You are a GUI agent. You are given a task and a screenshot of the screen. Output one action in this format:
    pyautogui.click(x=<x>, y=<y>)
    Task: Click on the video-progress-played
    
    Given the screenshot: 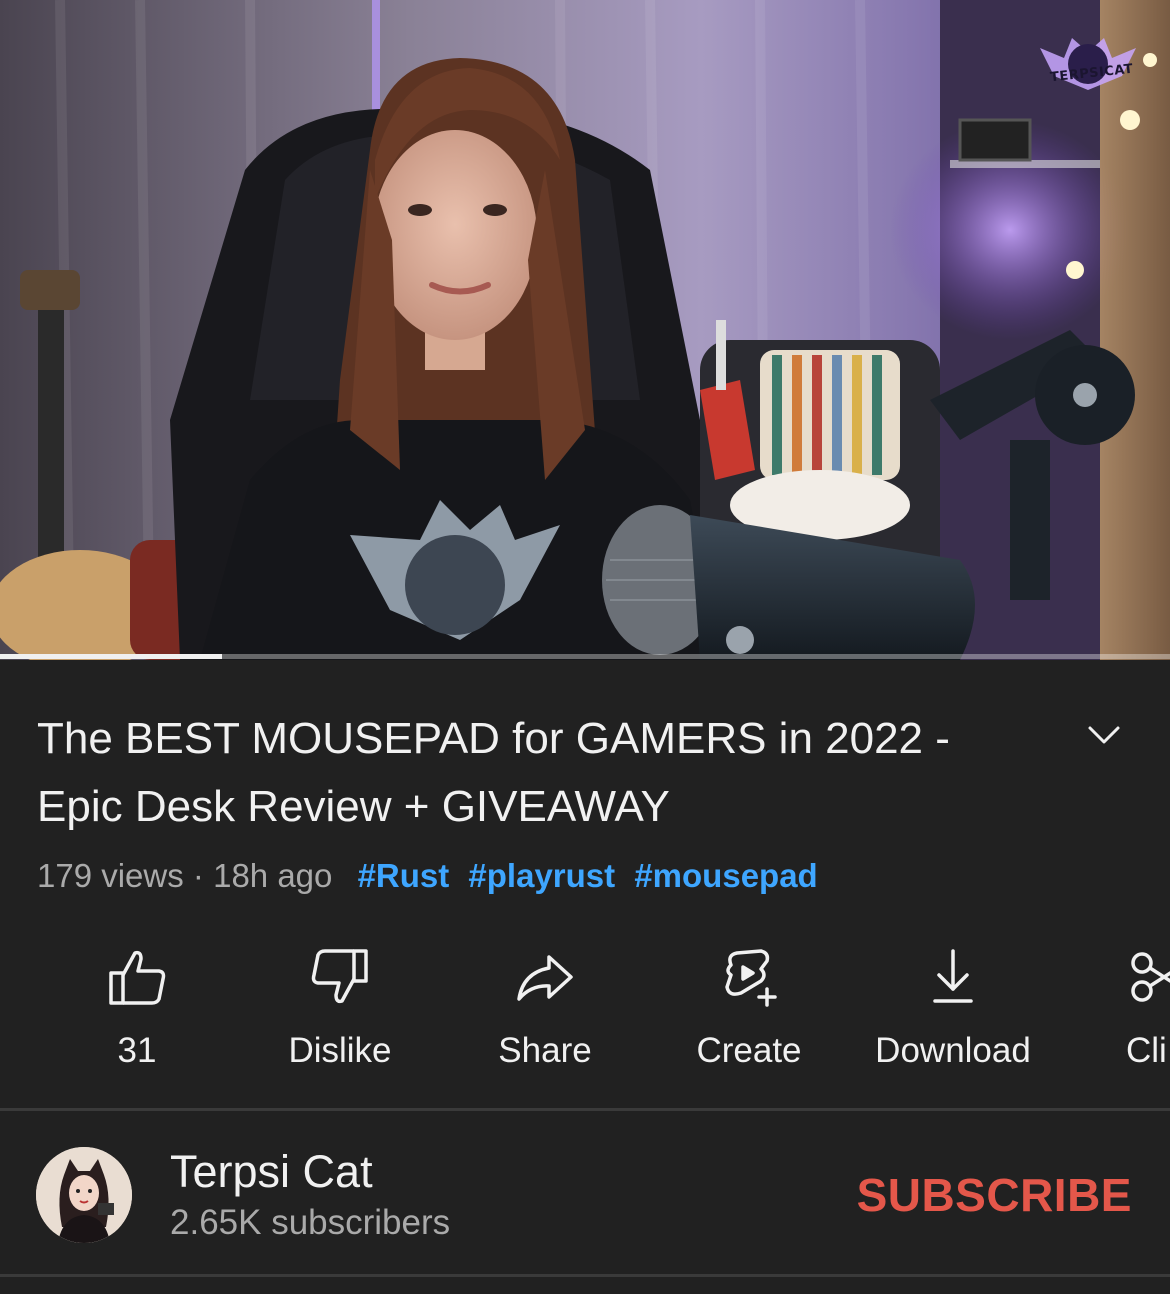 What is the action you would take?
    pyautogui.click(x=111, y=656)
    